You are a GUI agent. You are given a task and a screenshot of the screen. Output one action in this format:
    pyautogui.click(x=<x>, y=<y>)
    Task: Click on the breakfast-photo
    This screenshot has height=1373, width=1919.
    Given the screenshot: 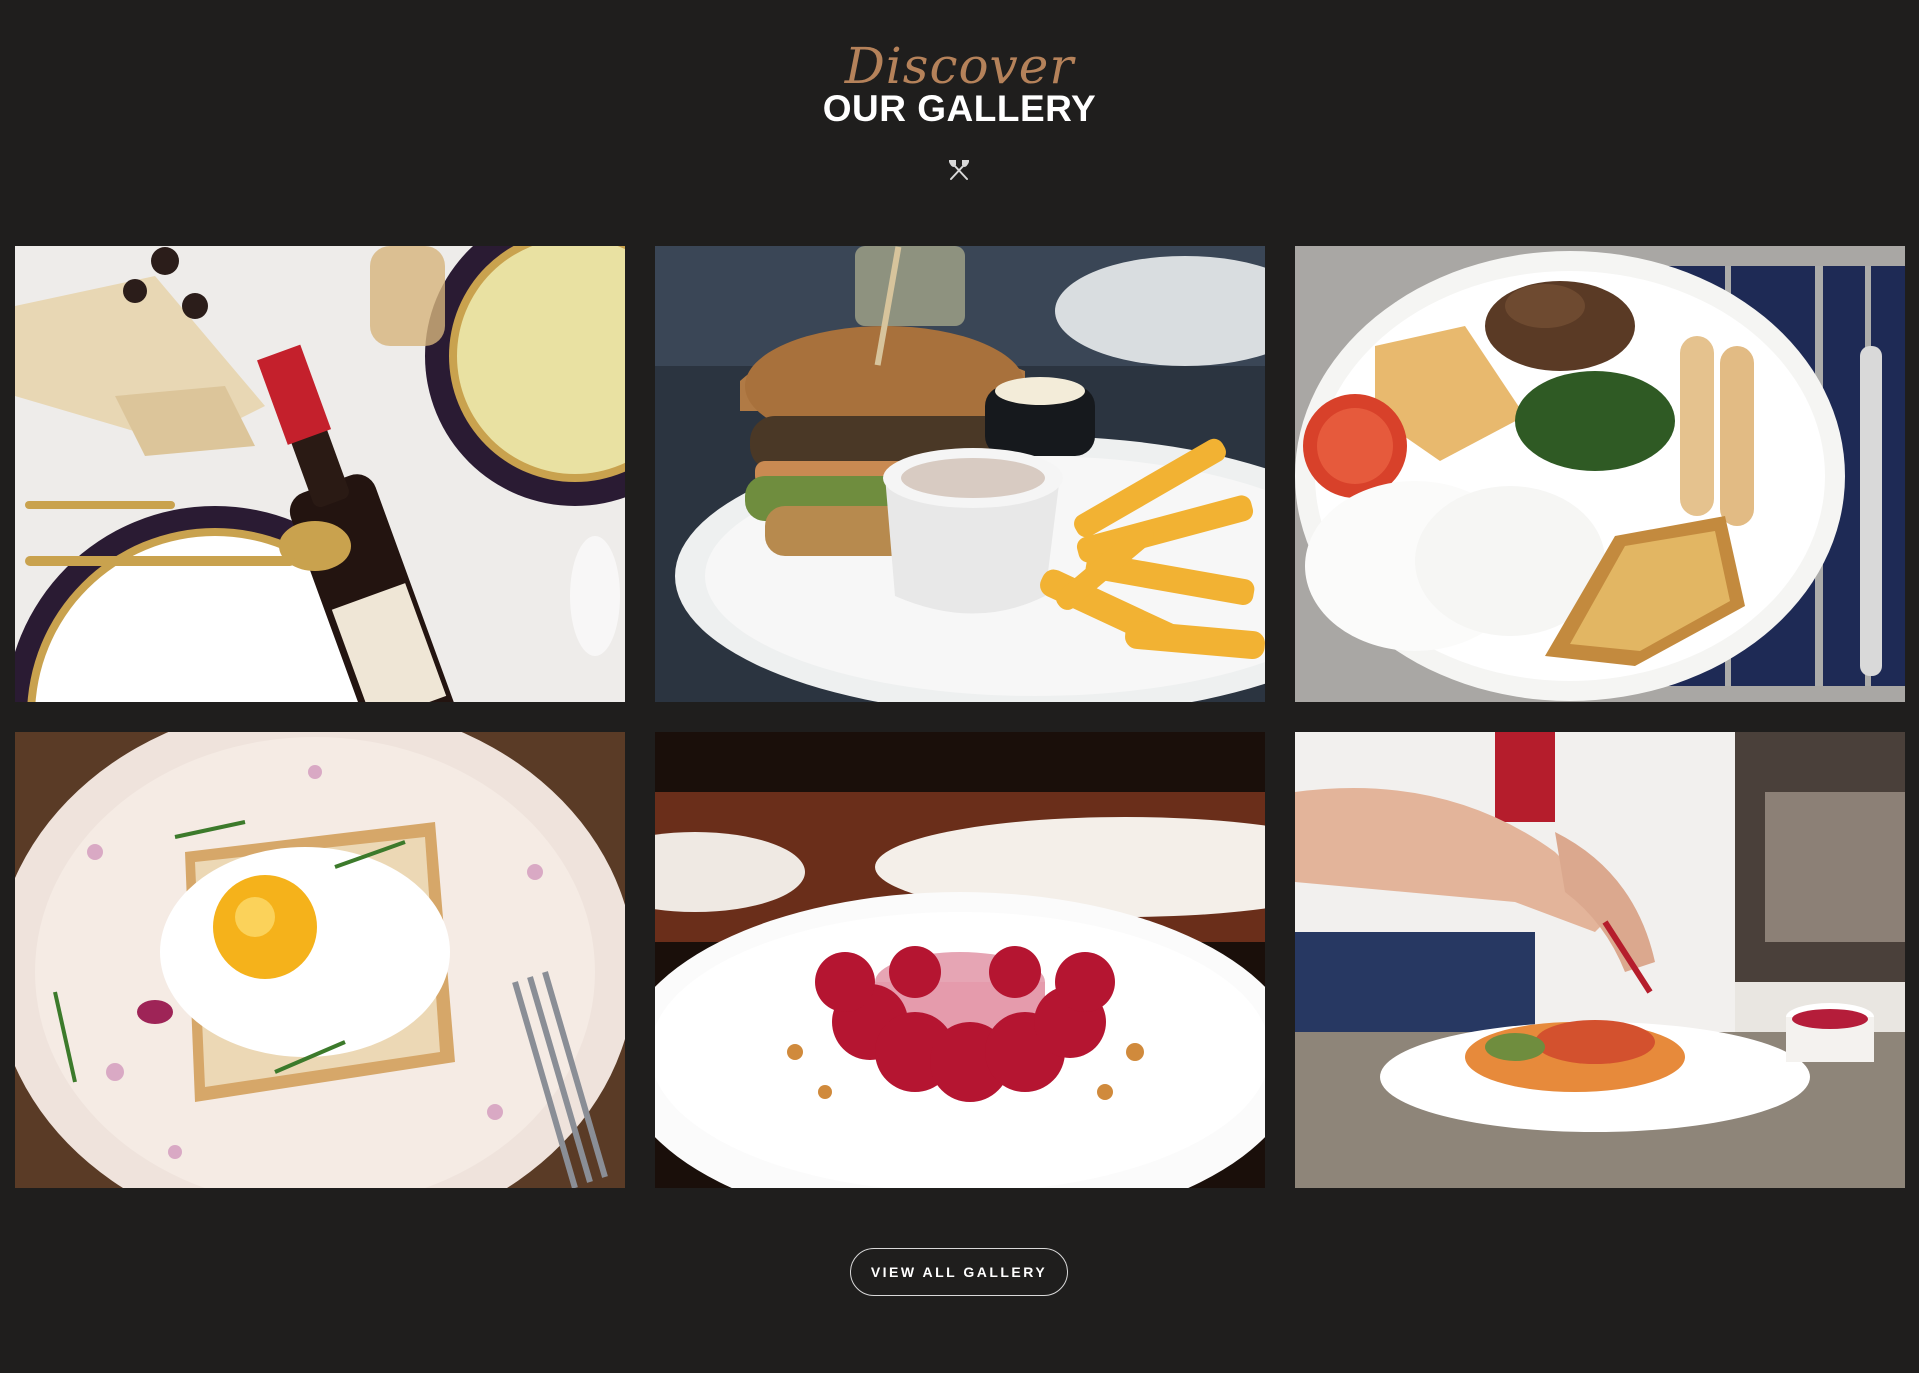 What is the action you would take?
    pyautogui.click(x=1600, y=474)
    